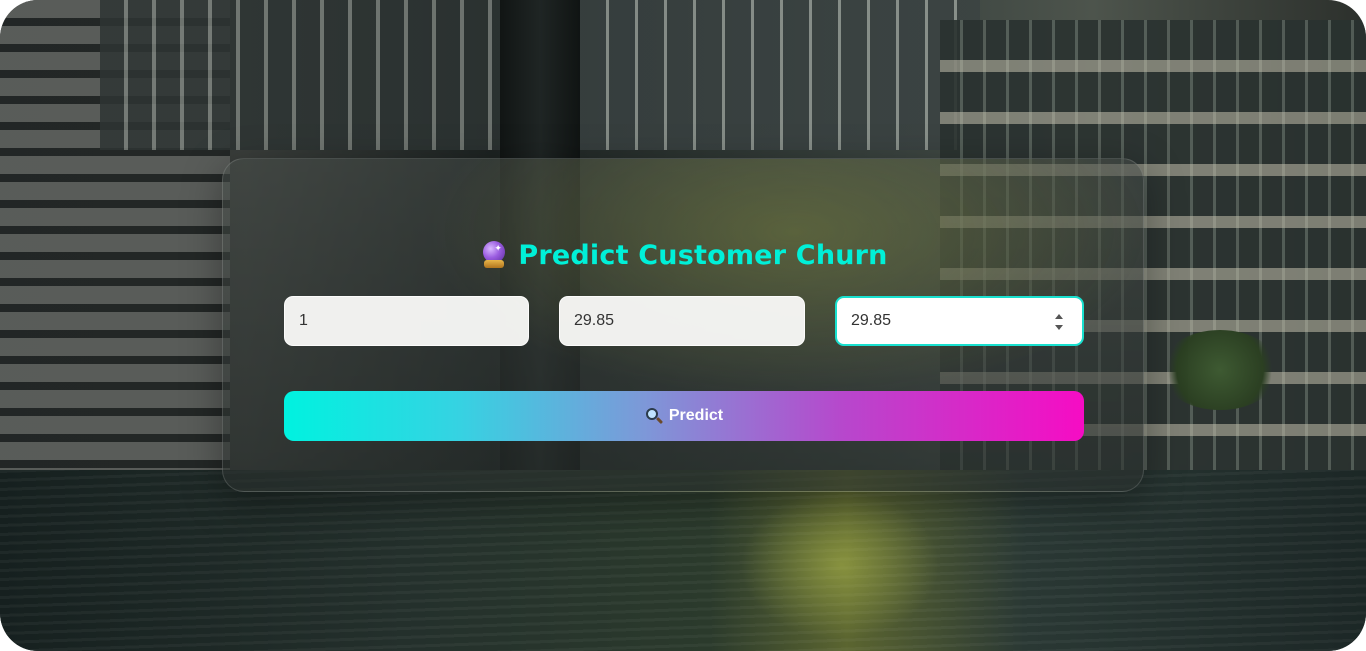 This screenshot has height=651, width=1366. Describe the element at coordinates (840, 565) in the screenshot. I see `water-reflection` at that location.